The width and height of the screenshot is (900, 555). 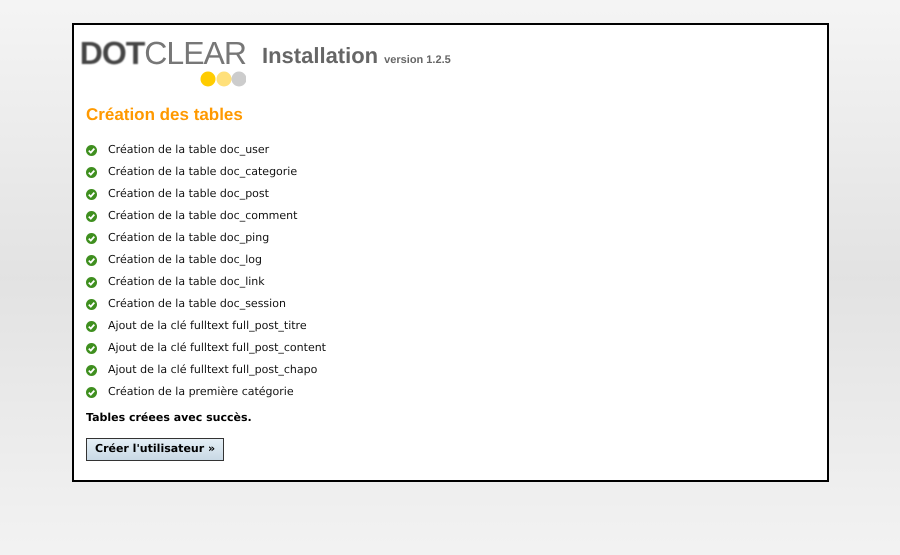 What do you see at coordinates (207, 326) in the screenshot?
I see `step-text: Ajout de la clé fulltext full_post_titre` at bounding box center [207, 326].